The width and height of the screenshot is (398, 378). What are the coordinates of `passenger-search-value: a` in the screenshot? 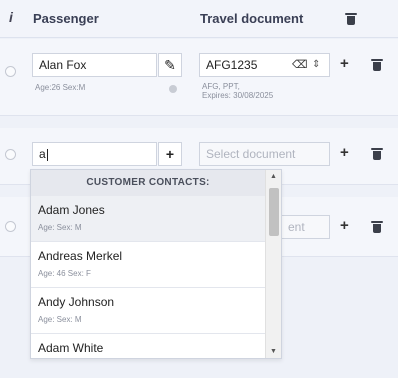 It's located at (42, 154).